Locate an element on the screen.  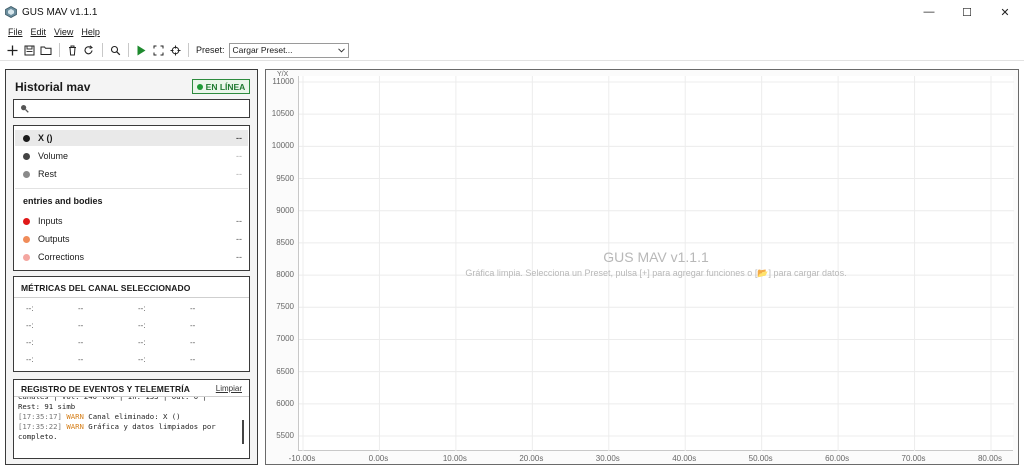
close-button: ✕ is located at coordinates (1005, 12).